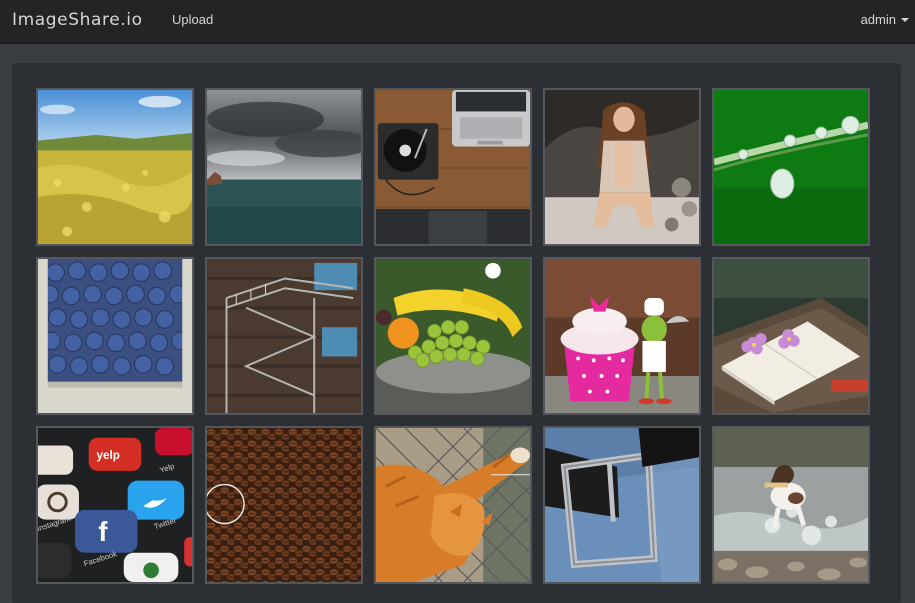 This screenshot has height=603, width=915. What do you see at coordinates (107, 455) in the screenshot?
I see `yelp-logo-text: yelp` at bounding box center [107, 455].